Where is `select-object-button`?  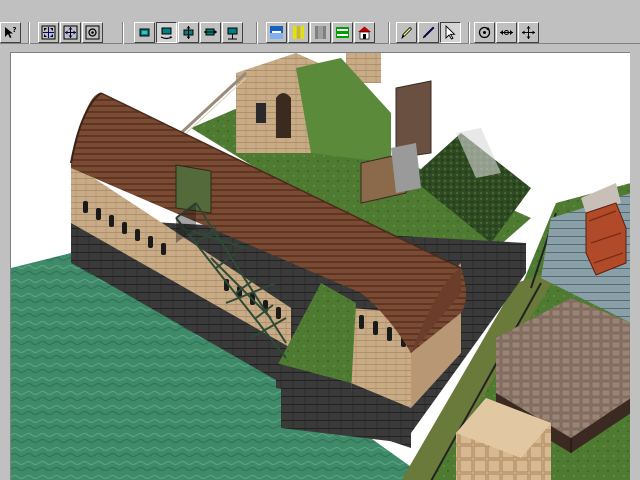 select-object-button is located at coordinates (144, 32).